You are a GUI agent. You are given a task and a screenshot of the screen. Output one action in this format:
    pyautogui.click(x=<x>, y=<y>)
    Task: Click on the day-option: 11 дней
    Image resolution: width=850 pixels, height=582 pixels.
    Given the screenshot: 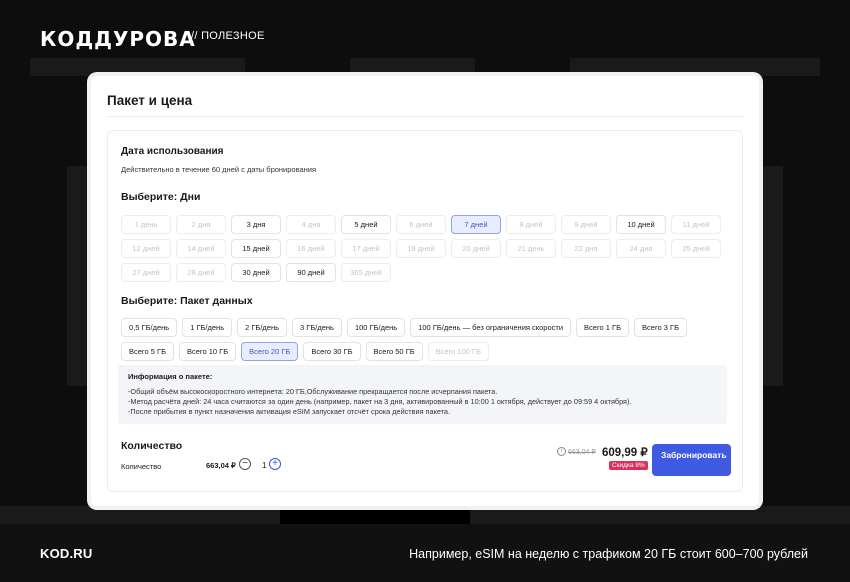 What is the action you would take?
    pyautogui.click(x=696, y=224)
    